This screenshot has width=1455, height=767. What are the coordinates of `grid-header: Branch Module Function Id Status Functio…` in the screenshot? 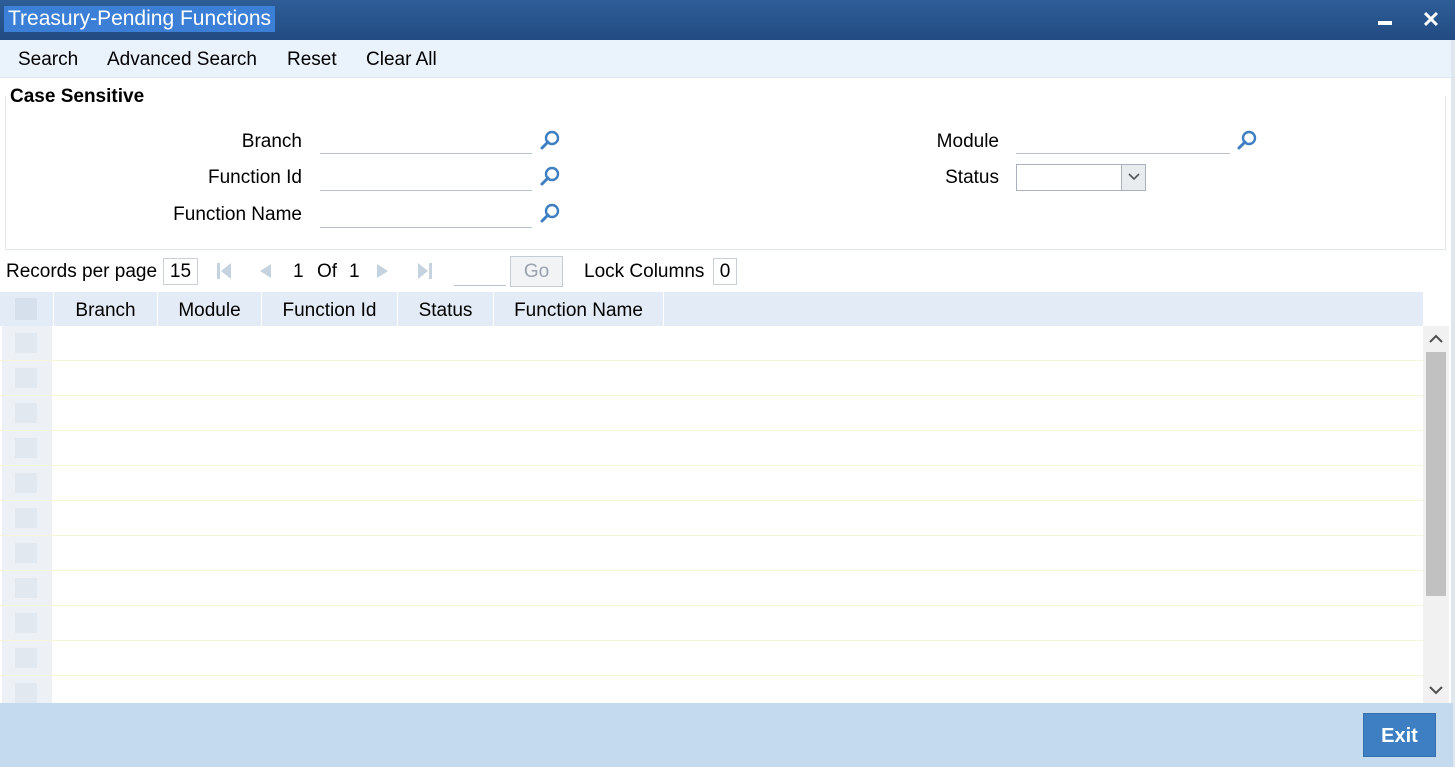 It's located at (711, 309).